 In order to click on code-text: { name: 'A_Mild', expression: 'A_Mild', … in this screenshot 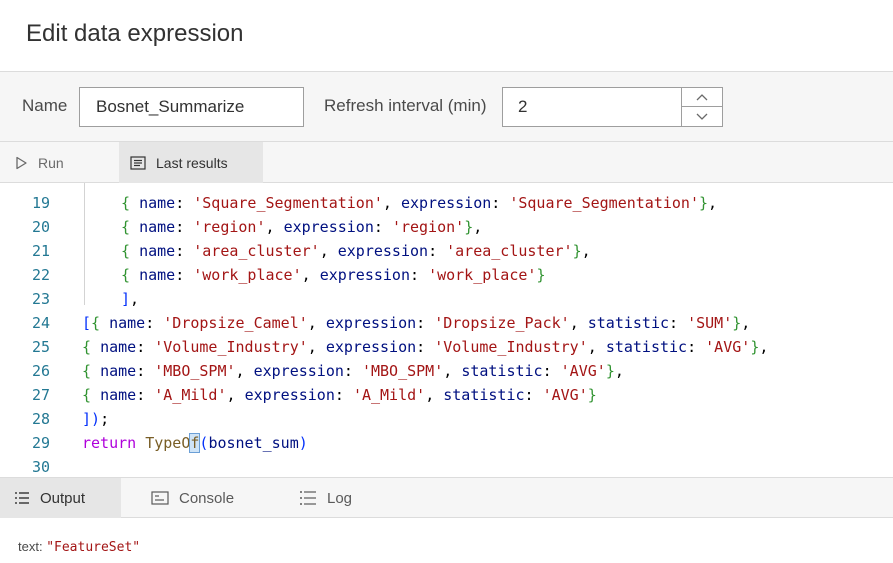, I will do `click(339, 395)`.